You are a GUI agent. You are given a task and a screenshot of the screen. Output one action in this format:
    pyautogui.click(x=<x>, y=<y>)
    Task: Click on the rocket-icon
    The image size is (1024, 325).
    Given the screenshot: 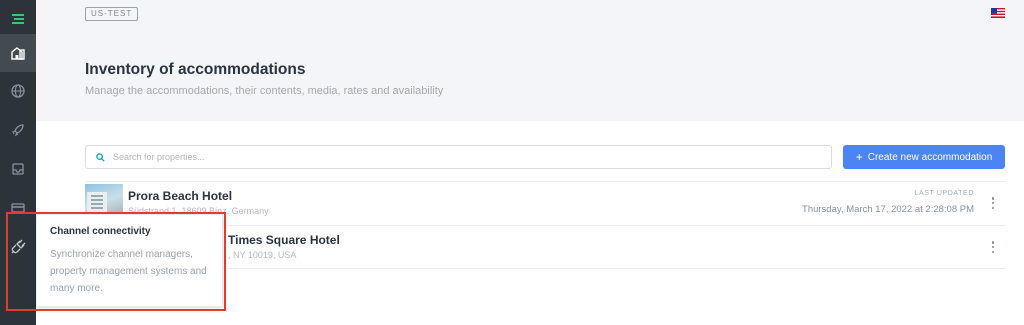 What is the action you would take?
    pyautogui.click(x=18, y=130)
    